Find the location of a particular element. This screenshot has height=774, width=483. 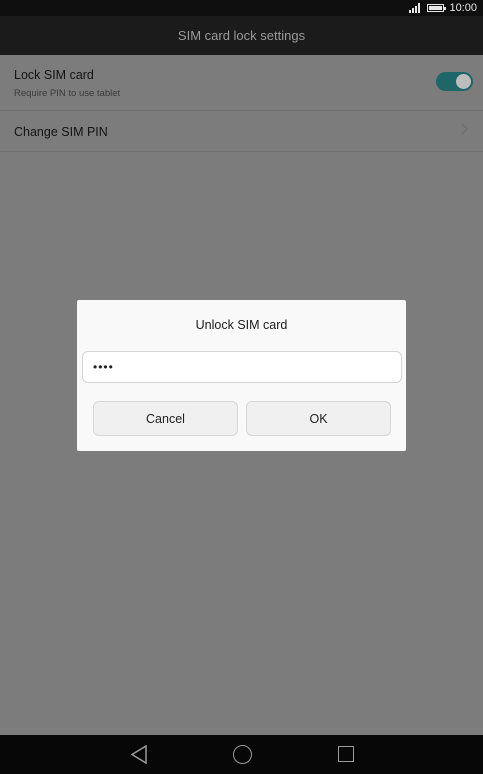

cancel-button: Cancel is located at coordinates (165, 418).